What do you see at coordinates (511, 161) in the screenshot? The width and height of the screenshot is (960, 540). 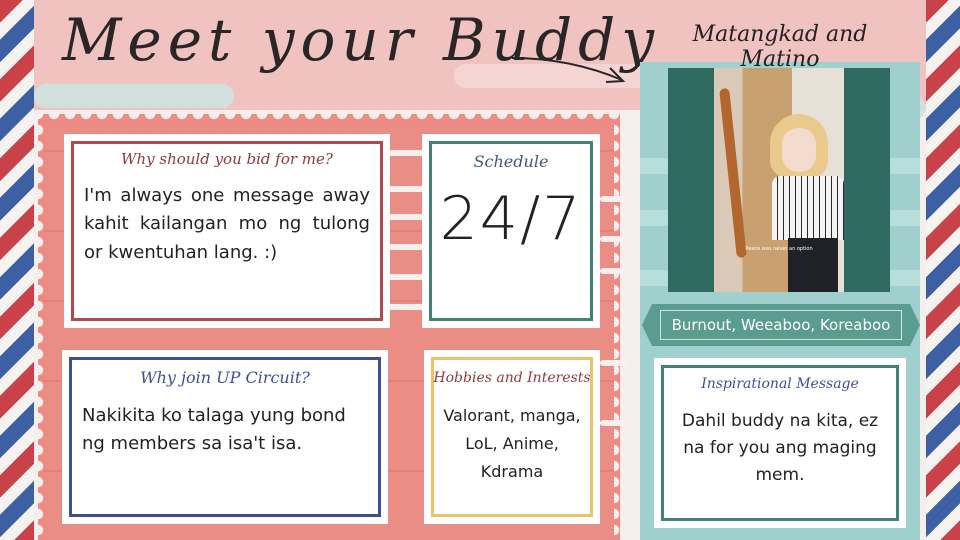 I see `card-title: Schedule` at bounding box center [511, 161].